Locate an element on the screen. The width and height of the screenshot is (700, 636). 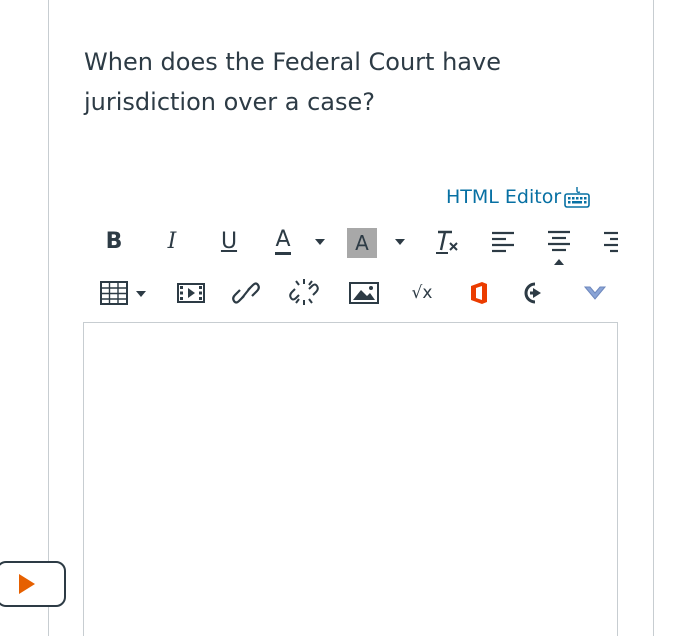
chevron-up-icon is located at coordinates (559, 262).